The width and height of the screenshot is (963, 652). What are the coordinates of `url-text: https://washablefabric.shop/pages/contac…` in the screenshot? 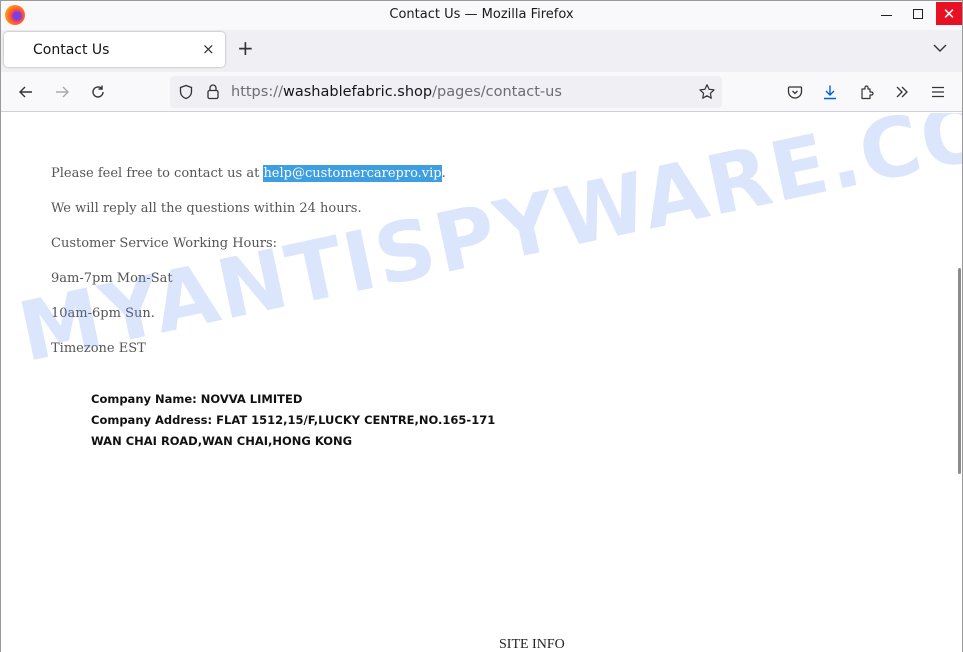 It's located at (396, 92).